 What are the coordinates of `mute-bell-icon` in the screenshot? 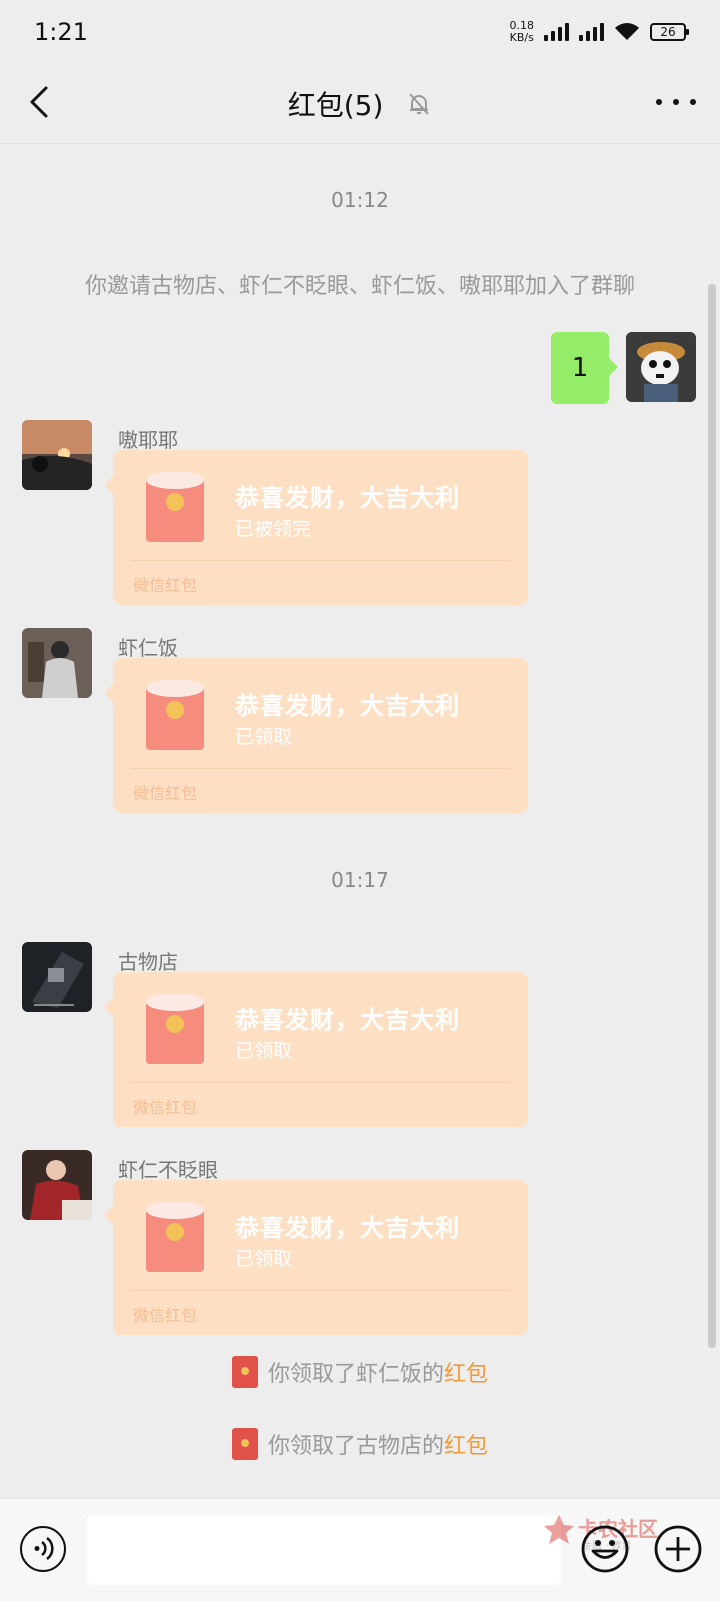 It's located at (419, 104).